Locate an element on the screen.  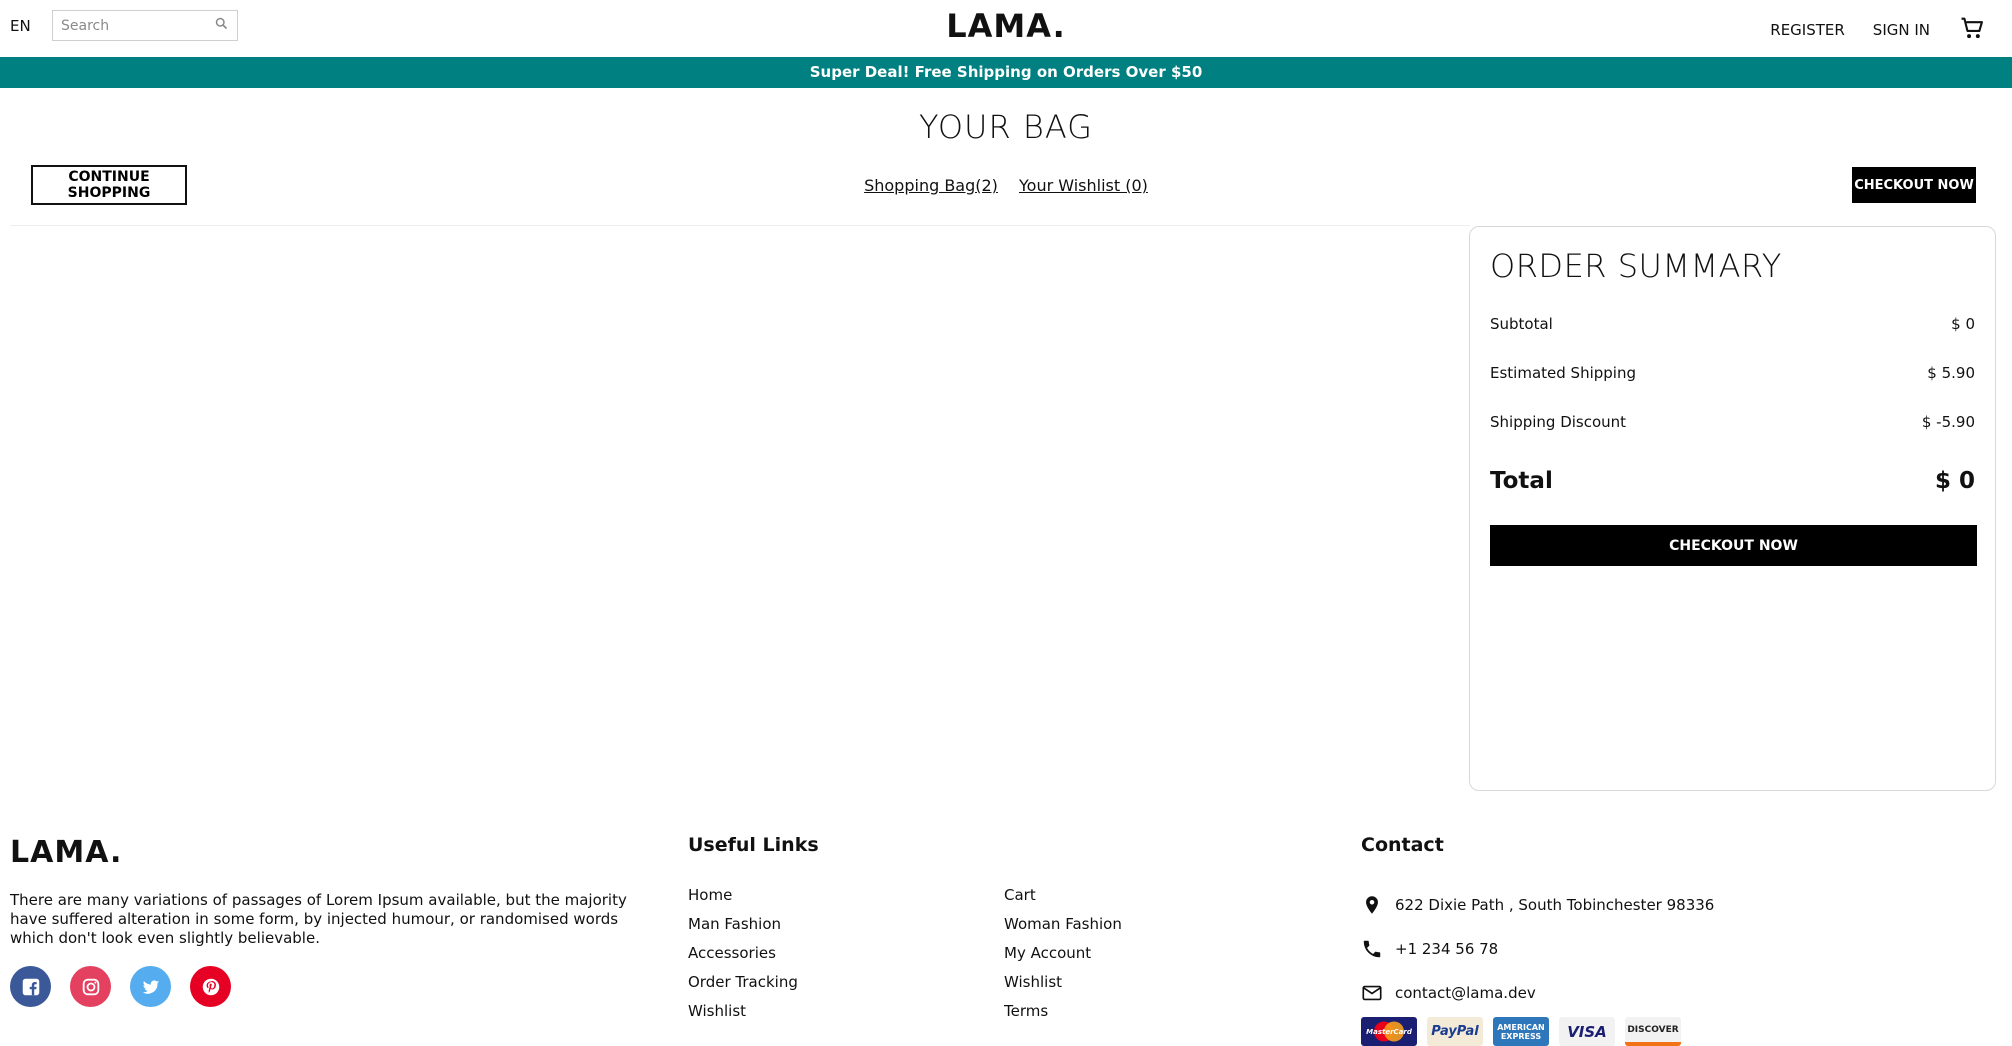
bag-links: Shopping Bag(2) Your Wishlist (0) is located at coordinates (1006, 185).